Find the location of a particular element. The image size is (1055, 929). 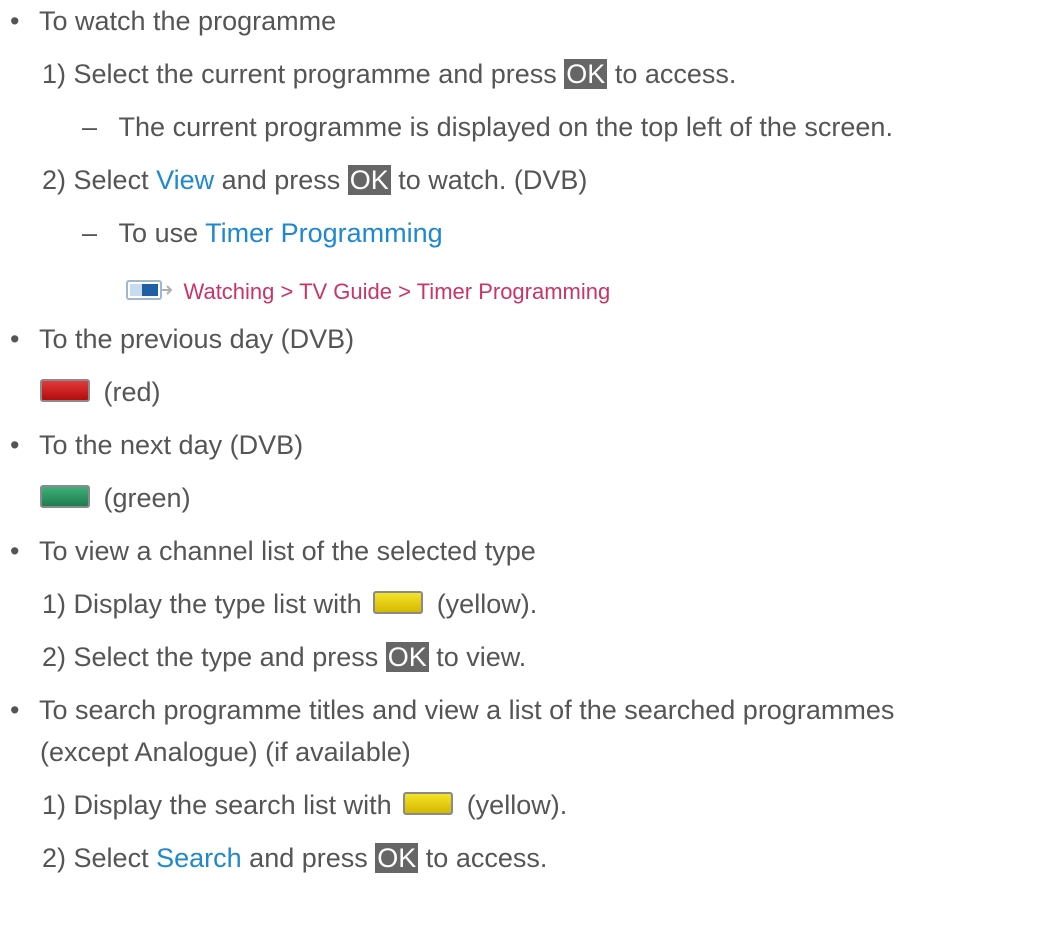

note-text: To use is located at coordinates (158, 233).